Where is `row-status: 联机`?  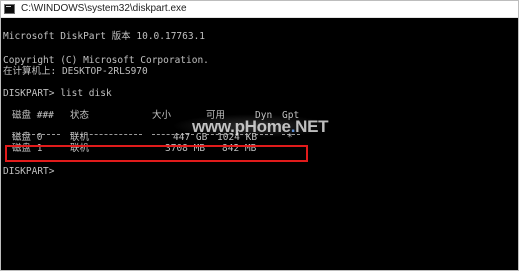 row-status: 联机 is located at coordinates (80, 137).